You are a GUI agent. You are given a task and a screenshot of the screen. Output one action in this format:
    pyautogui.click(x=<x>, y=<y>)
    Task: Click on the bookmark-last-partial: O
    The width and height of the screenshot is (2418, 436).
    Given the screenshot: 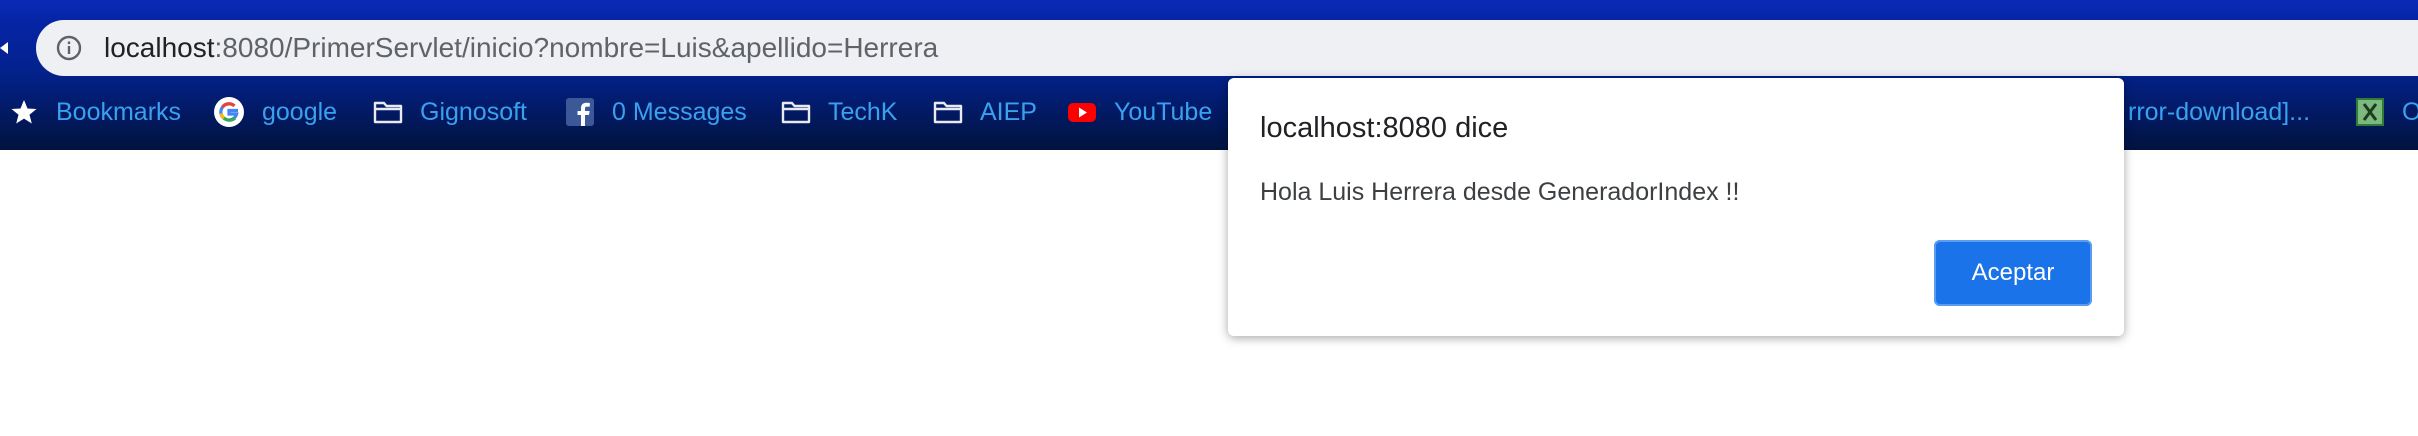 What is the action you would take?
    pyautogui.click(x=2410, y=112)
    